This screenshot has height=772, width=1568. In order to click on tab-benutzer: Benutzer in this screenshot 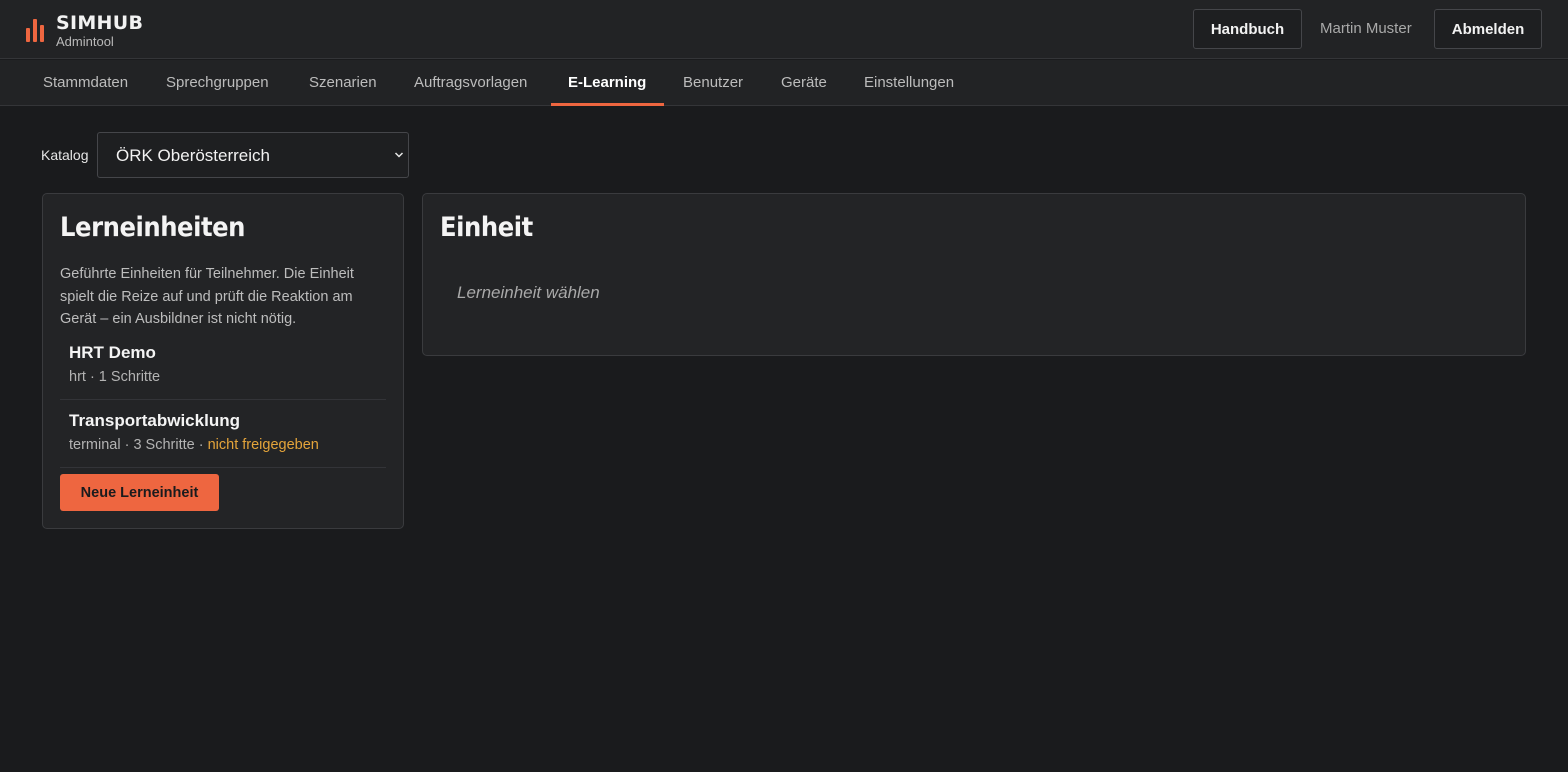, I will do `click(713, 82)`.